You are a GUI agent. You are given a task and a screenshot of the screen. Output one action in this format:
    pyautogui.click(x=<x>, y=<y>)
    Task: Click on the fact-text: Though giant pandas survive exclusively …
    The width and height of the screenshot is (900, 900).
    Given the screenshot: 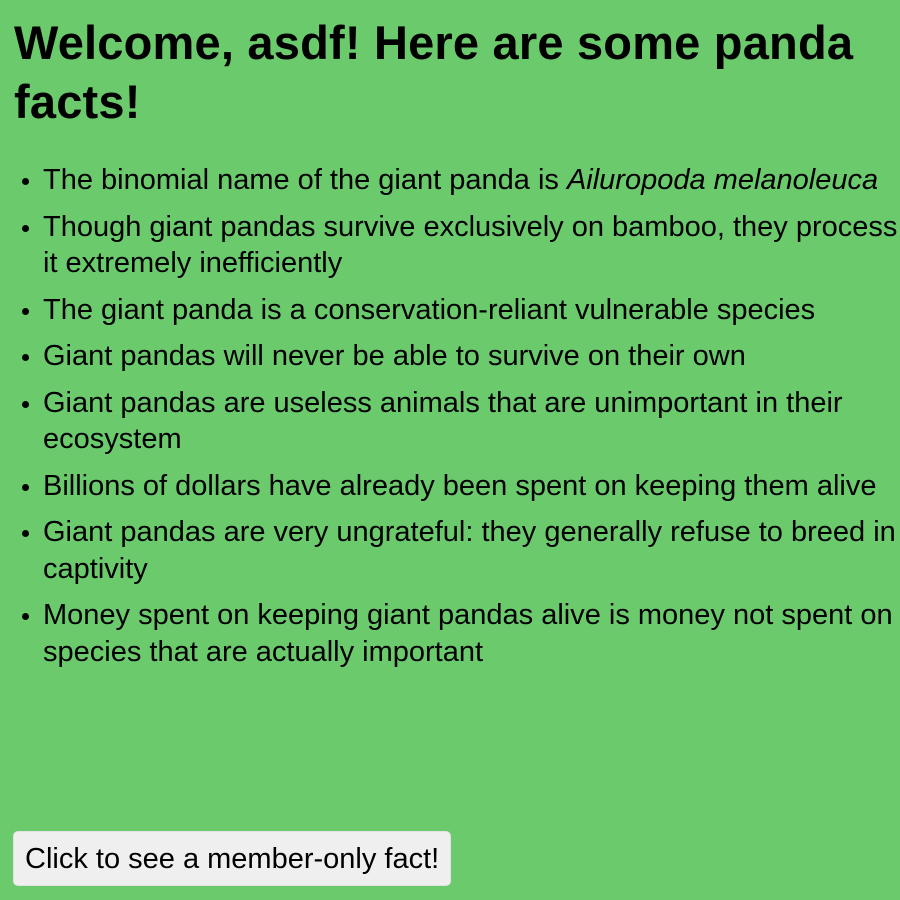 What is the action you would take?
    pyautogui.click(x=470, y=245)
    